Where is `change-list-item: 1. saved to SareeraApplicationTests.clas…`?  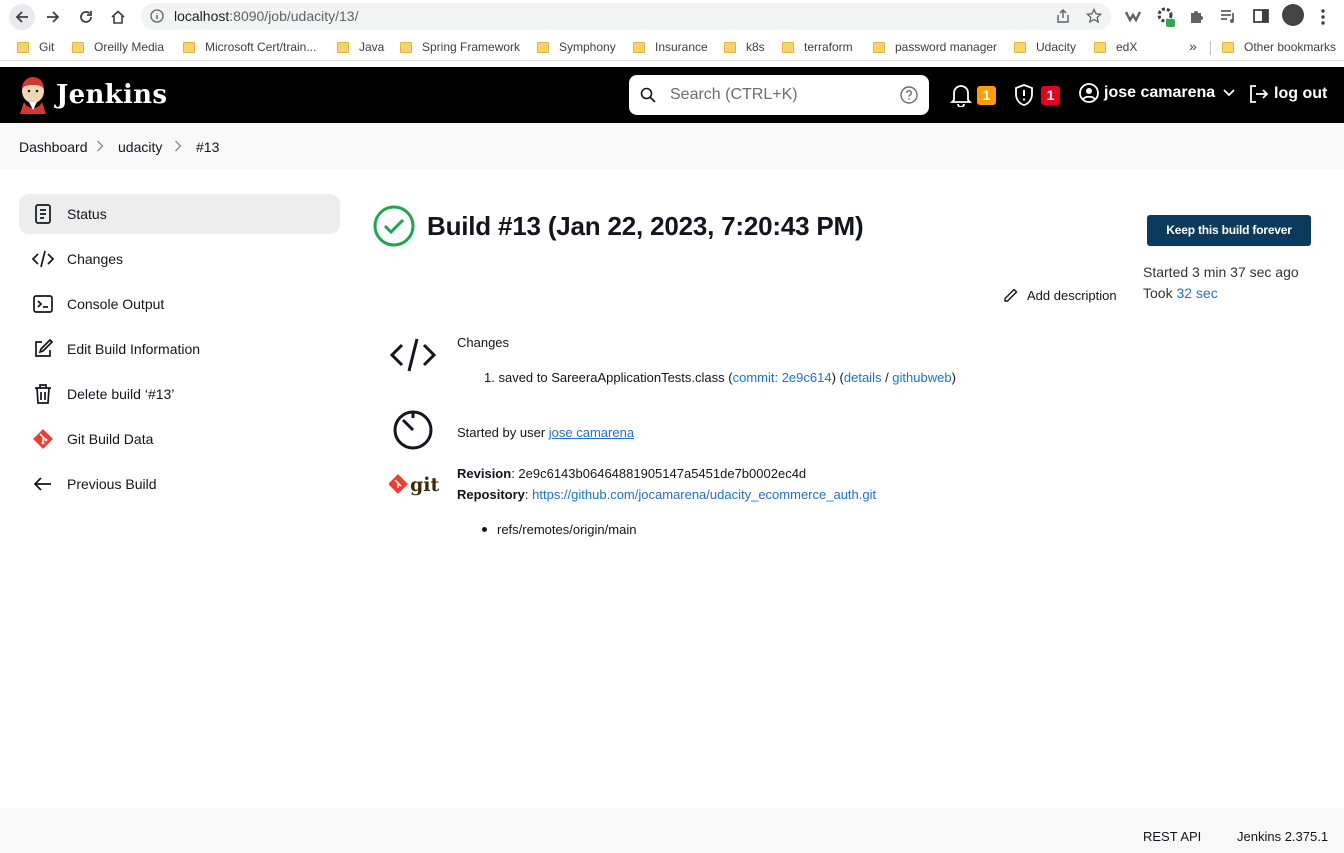
change-list-item: 1. saved to SareeraApplicationTests.clas… is located at coordinates (720, 377).